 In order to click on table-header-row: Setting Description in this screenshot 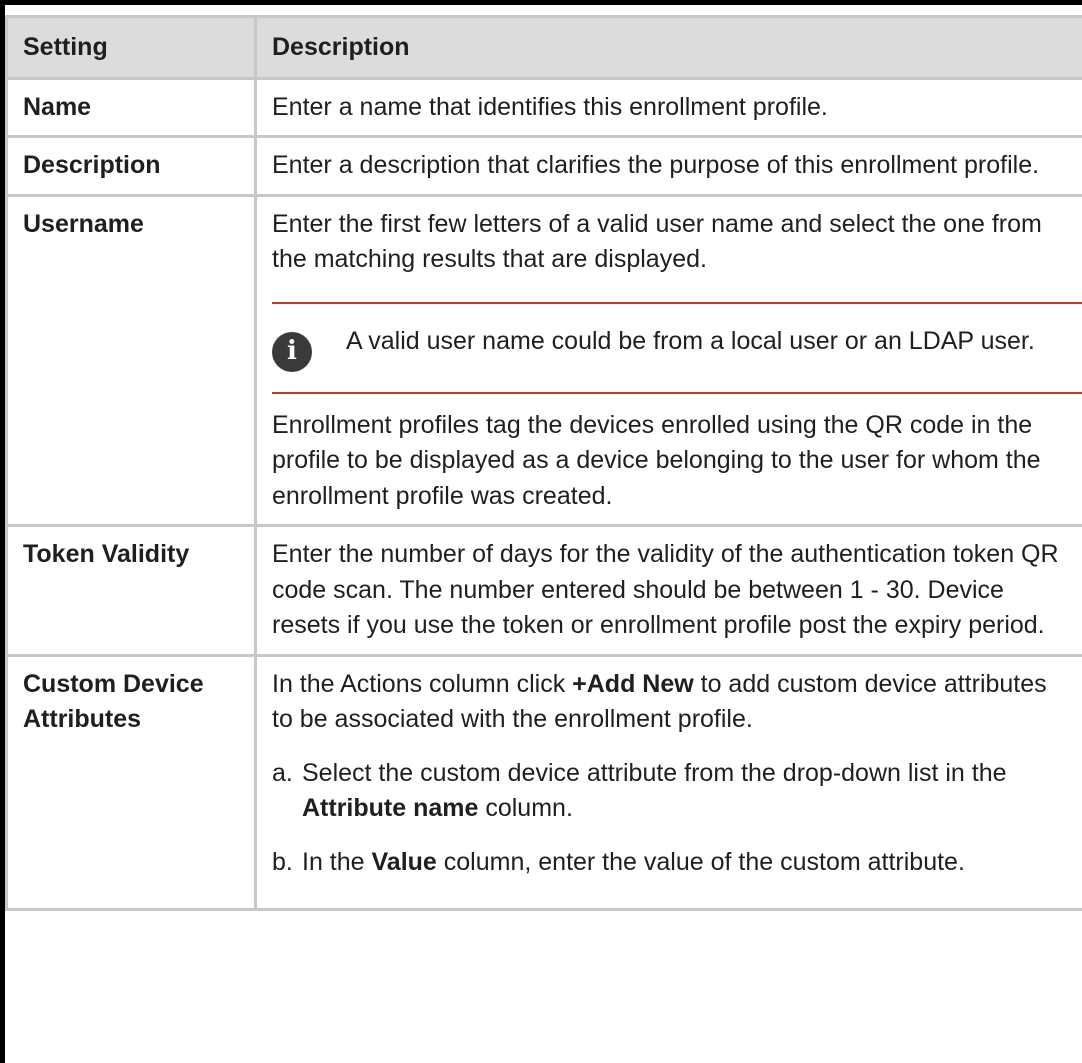, I will do `click(543, 47)`.